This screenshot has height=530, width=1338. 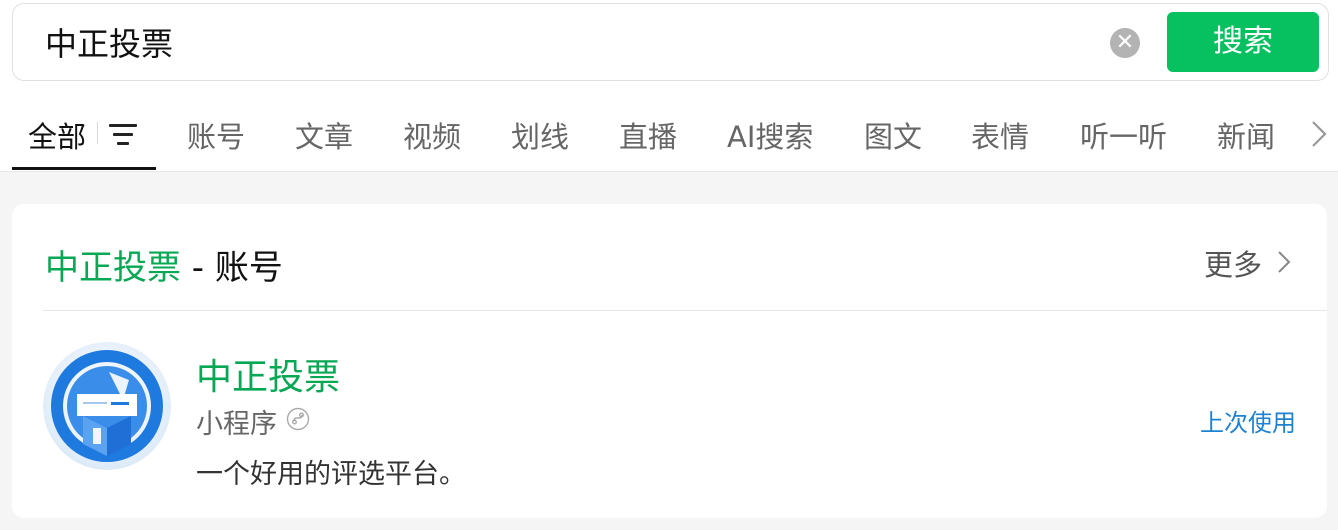 What do you see at coordinates (1243, 42) in the screenshot?
I see `search-button: 搜索` at bounding box center [1243, 42].